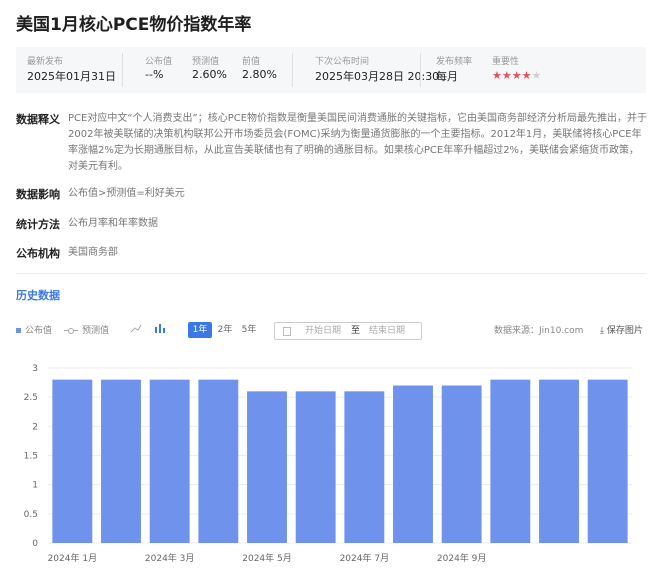 The height and width of the screenshot is (585, 660). I want to click on history-tab: 历史数据, so click(38, 295).